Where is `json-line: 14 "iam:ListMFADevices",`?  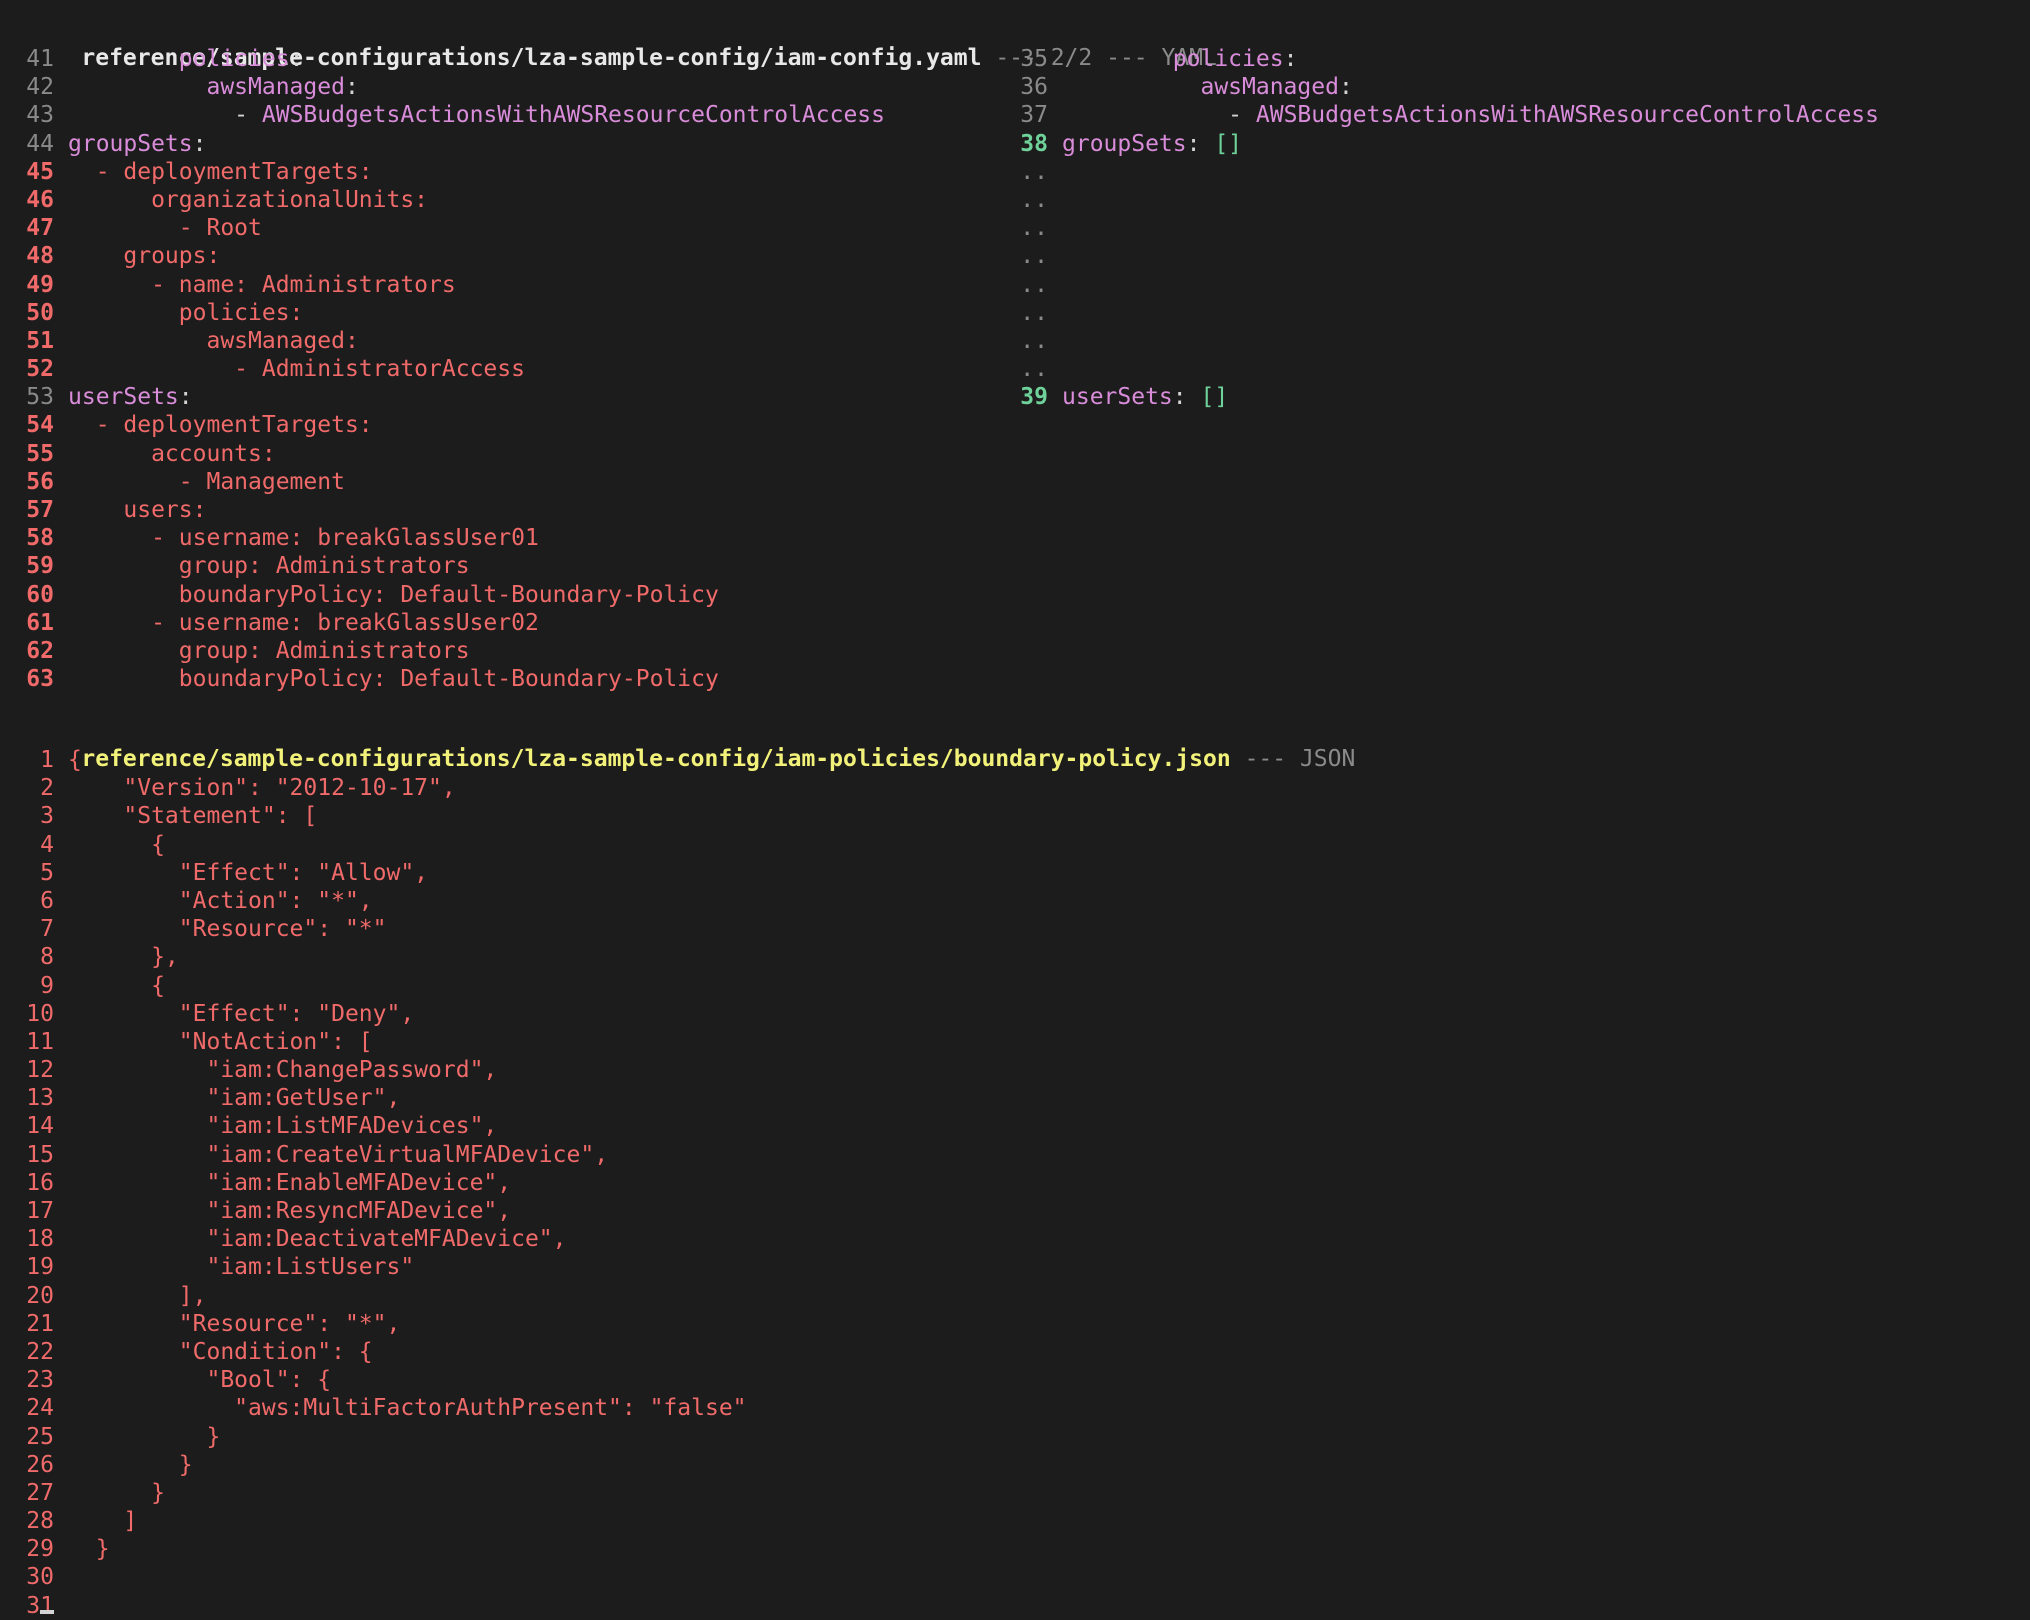
json-line: 14 "iam:ListMFADevices", is located at coordinates (386, 1126).